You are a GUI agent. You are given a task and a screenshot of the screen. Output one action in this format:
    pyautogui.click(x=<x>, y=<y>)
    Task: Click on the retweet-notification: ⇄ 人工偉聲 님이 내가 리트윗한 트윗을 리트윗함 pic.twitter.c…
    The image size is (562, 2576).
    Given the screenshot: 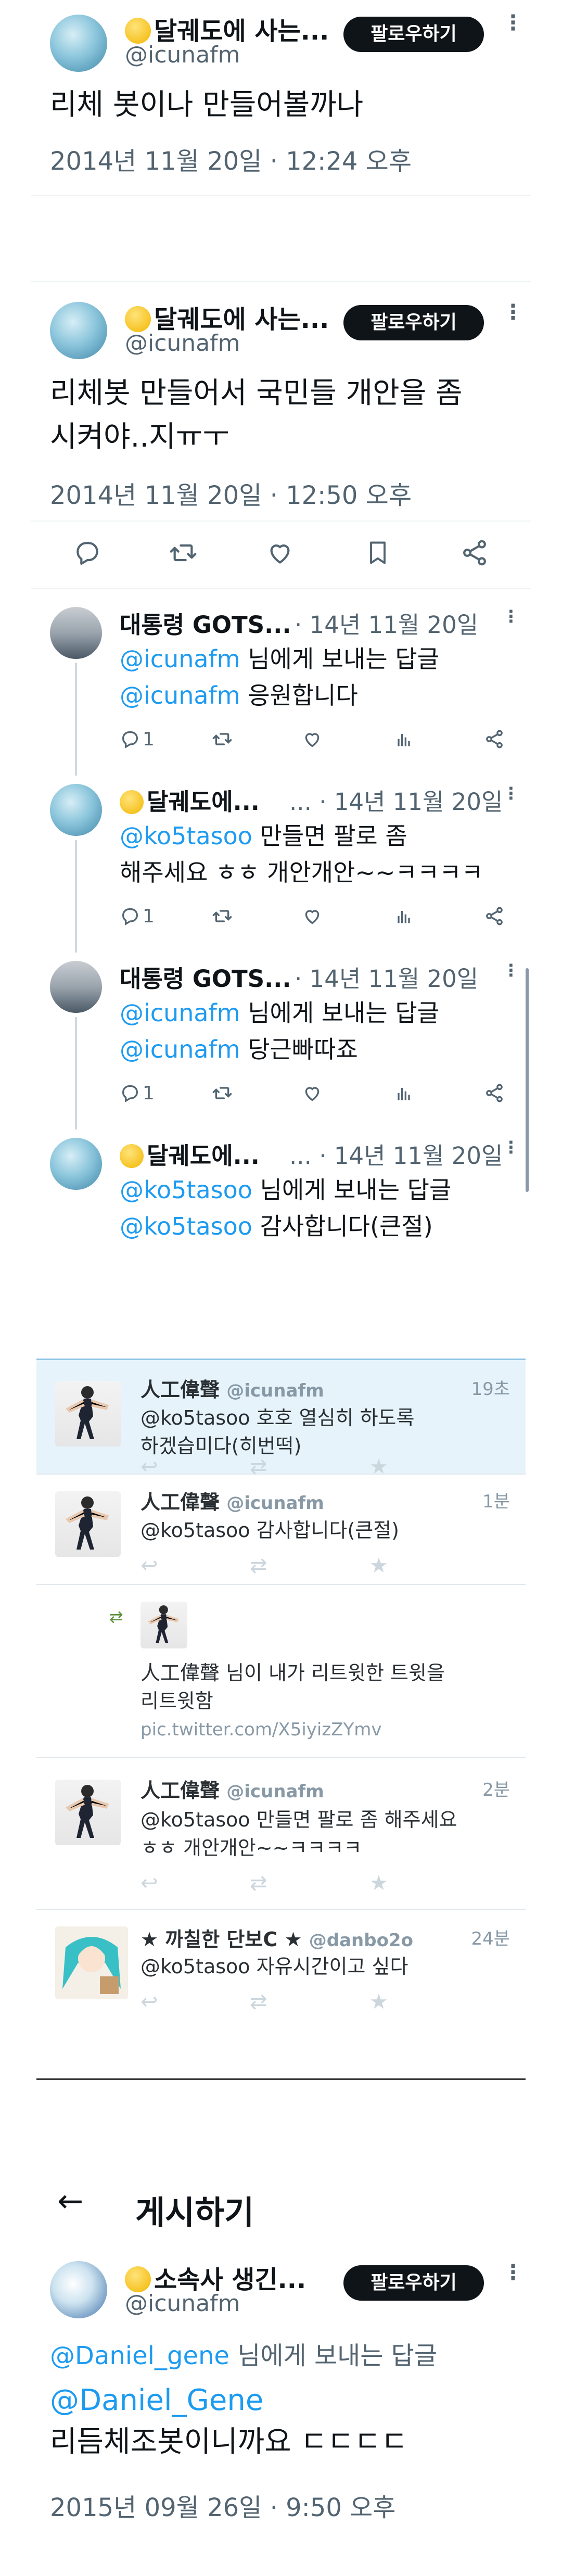 What is the action you would take?
    pyautogui.click(x=281, y=1672)
    